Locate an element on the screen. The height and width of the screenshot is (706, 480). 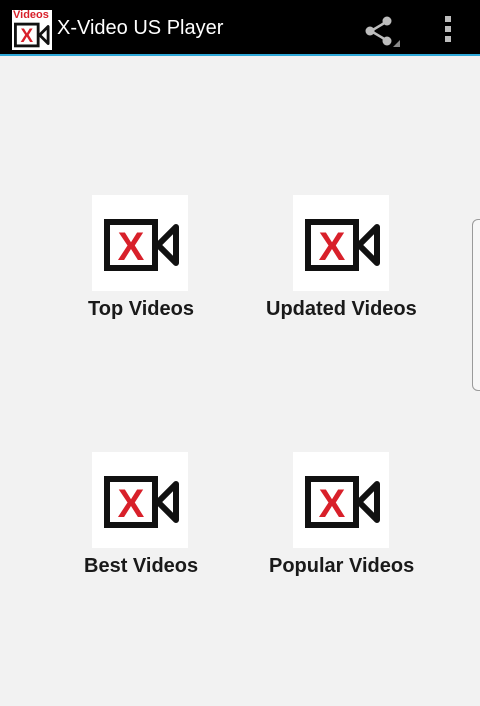
app-logo: Videos X is located at coordinates (32, 29).